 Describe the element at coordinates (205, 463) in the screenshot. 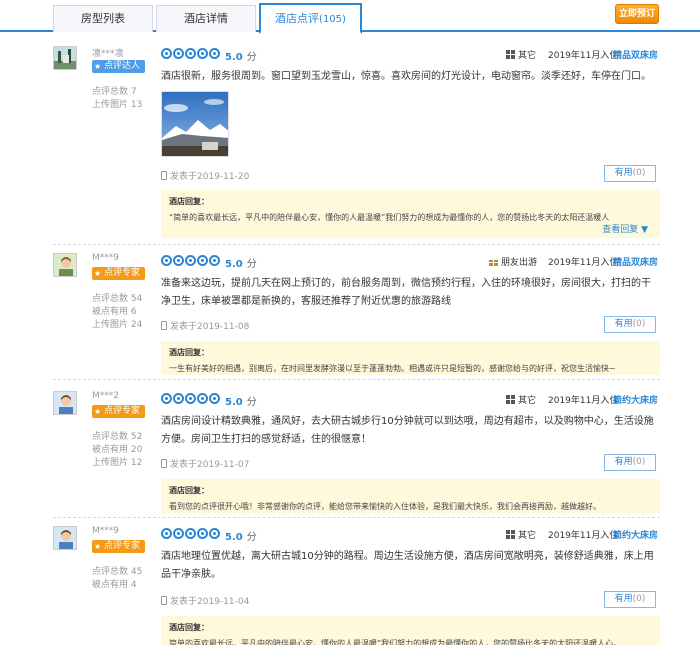

I see `posted-date: 发表于2019-11-07` at that location.